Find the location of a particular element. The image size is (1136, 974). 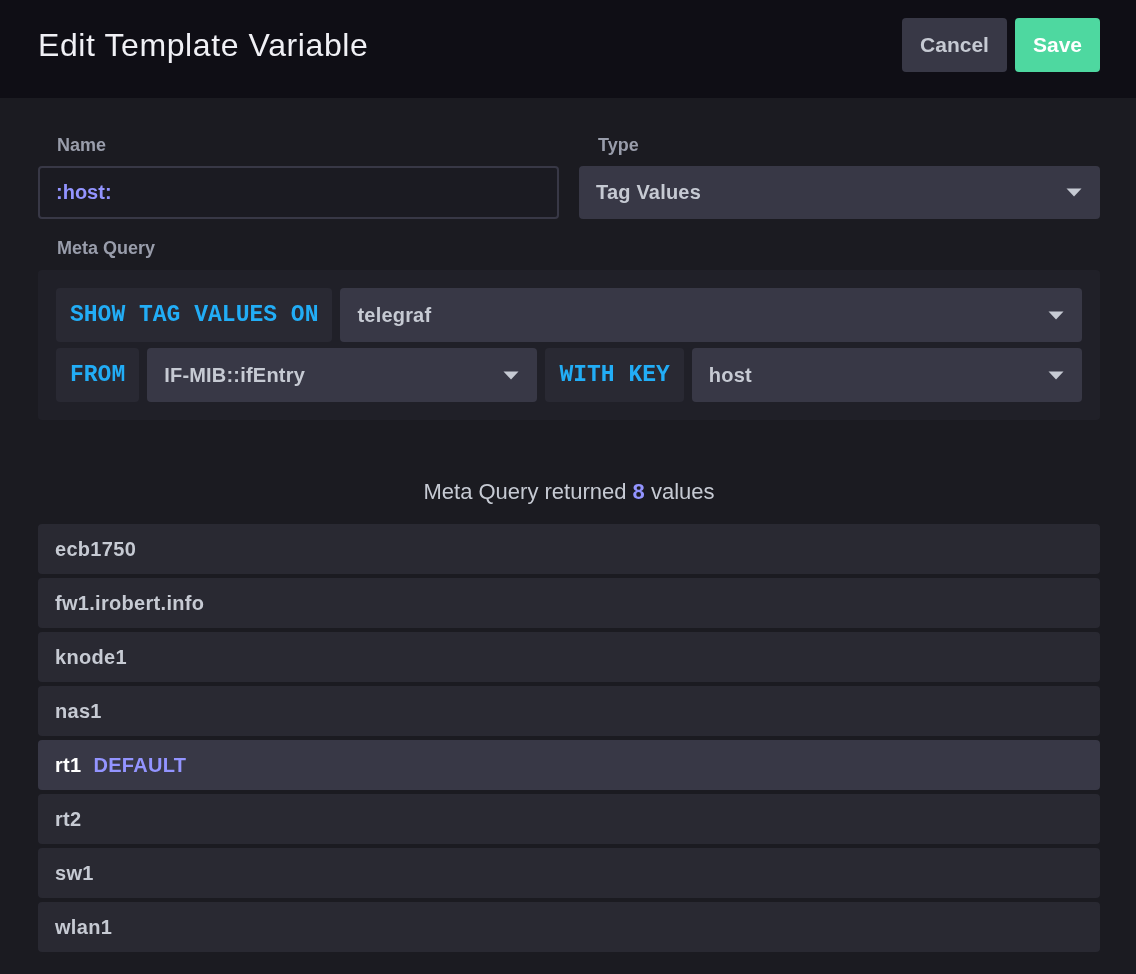

query-dropdown: IF-MIB::ifEntry is located at coordinates (342, 375).